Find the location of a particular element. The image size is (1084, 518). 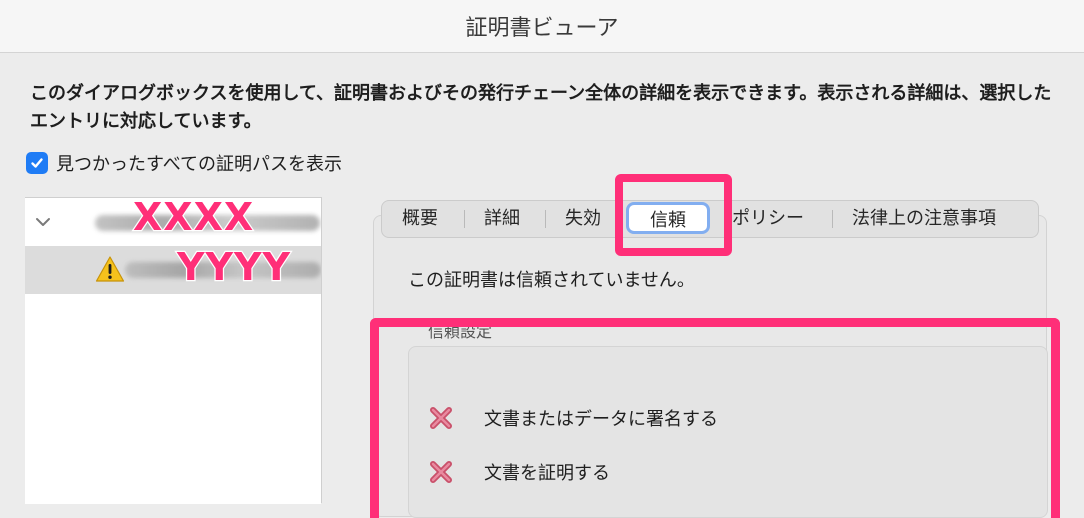

tree-item-root: XXXX is located at coordinates (173, 220).